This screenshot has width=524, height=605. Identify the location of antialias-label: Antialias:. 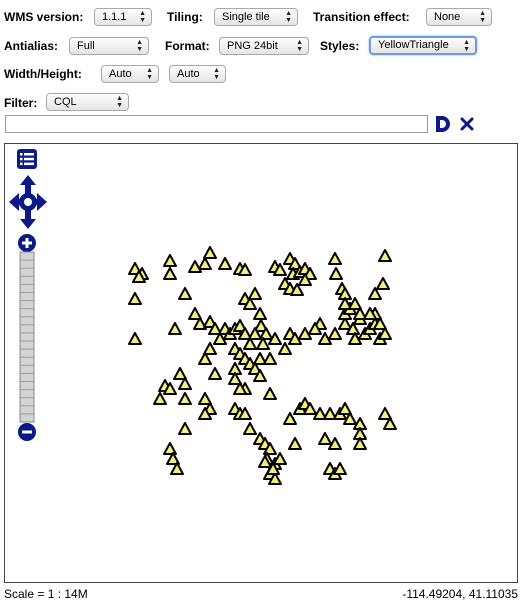
(31, 46).